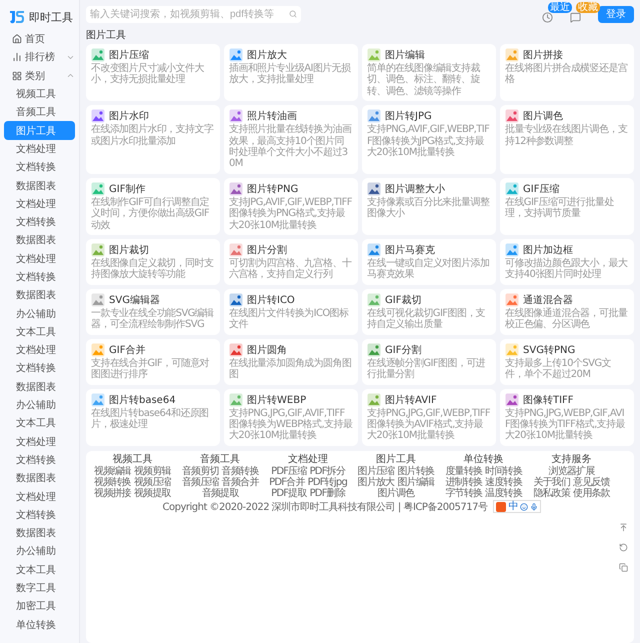 The image size is (640, 643). What do you see at coordinates (287, 482) in the screenshot?
I see `footer-link: PDF合并` at bounding box center [287, 482].